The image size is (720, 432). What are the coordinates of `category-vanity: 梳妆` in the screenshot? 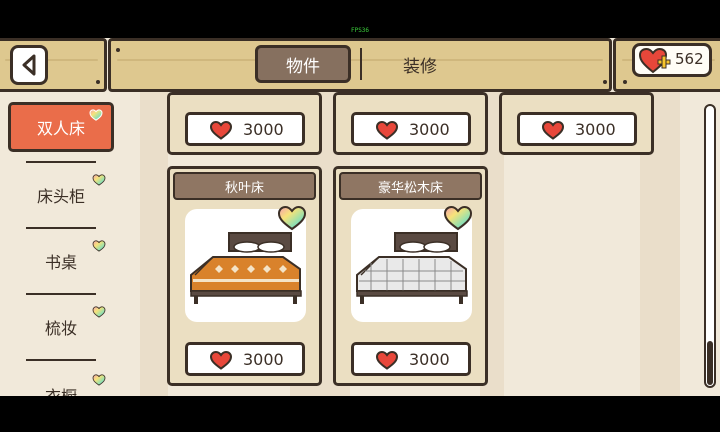 It's located at (61, 327).